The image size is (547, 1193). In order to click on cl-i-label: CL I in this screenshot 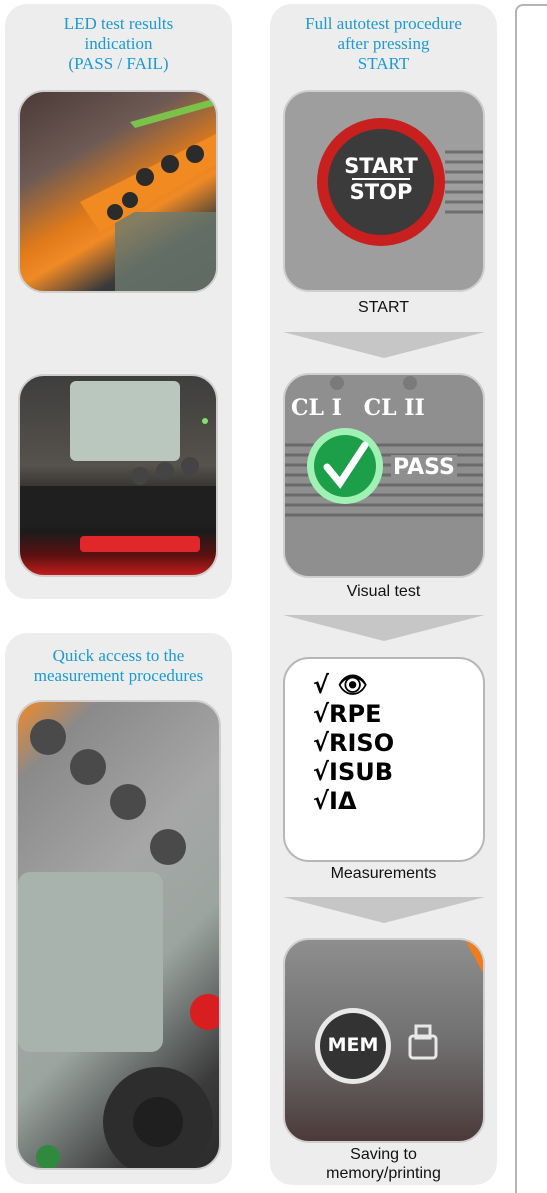, I will do `click(316, 408)`.